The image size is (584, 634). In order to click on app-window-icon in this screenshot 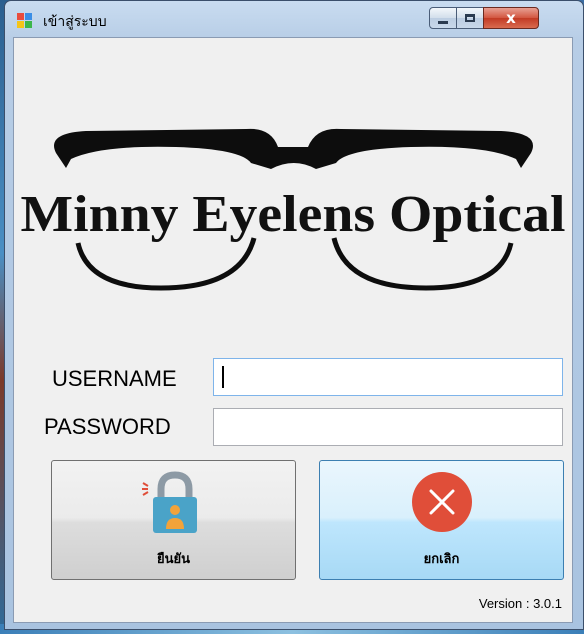, I will do `click(25, 21)`.